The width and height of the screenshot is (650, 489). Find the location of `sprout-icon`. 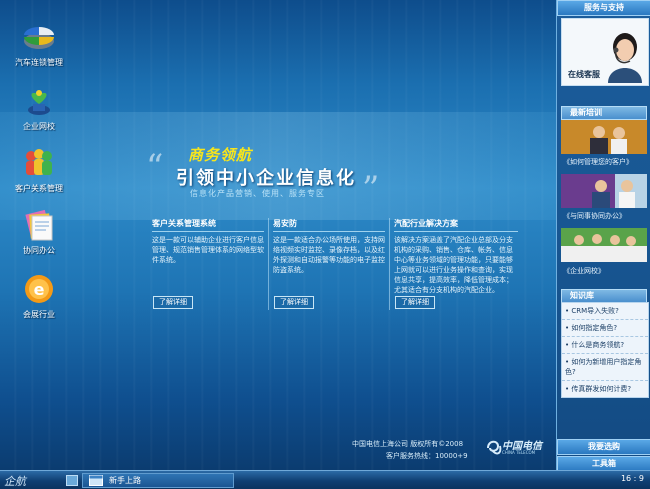

sprout-icon is located at coordinates (39, 101).